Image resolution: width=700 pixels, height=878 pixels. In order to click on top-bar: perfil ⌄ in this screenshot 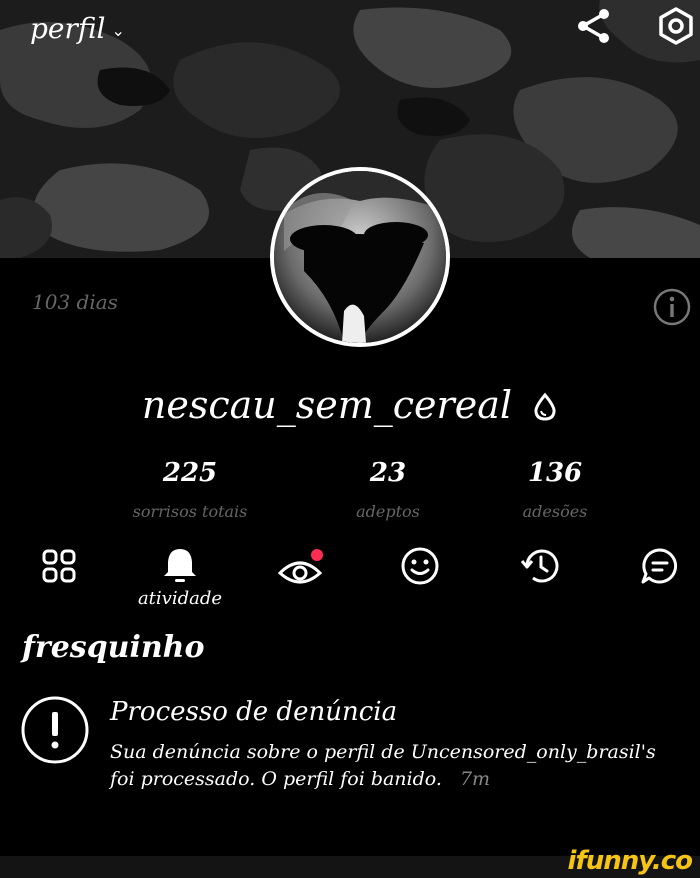, I will do `click(350, 31)`.